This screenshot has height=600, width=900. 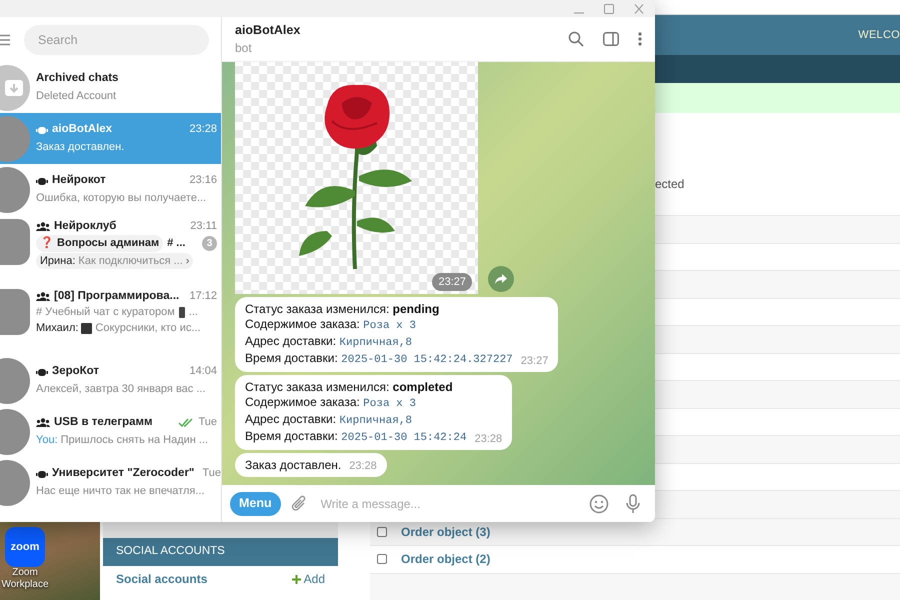 What do you see at coordinates (103, 422) in the screenshot?
I see `chat-name: USB в телеграмм` at bounding box center [103, 422].